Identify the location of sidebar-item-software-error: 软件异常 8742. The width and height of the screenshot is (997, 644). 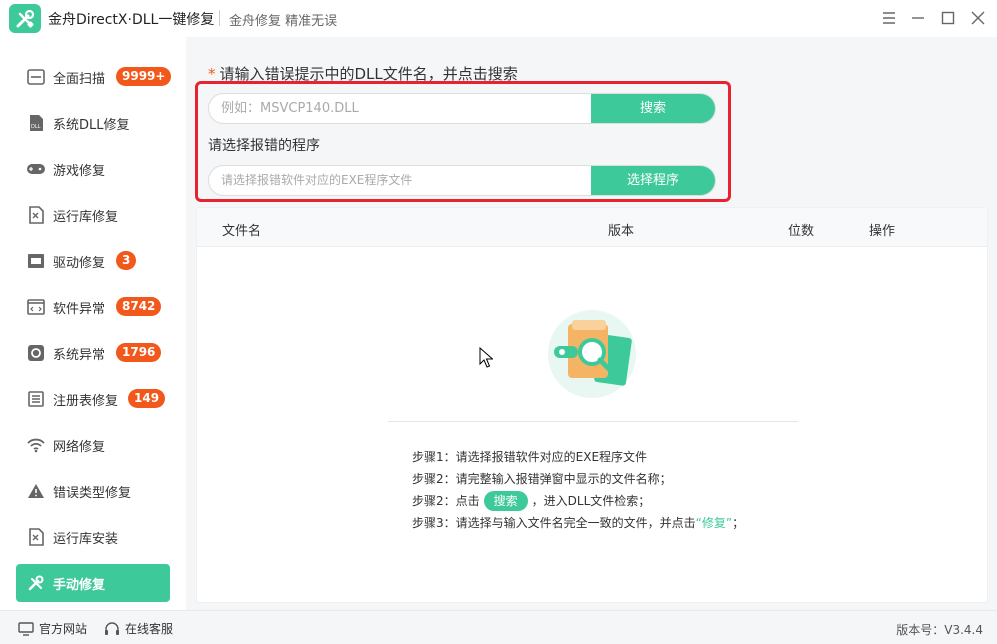
(93, 307).